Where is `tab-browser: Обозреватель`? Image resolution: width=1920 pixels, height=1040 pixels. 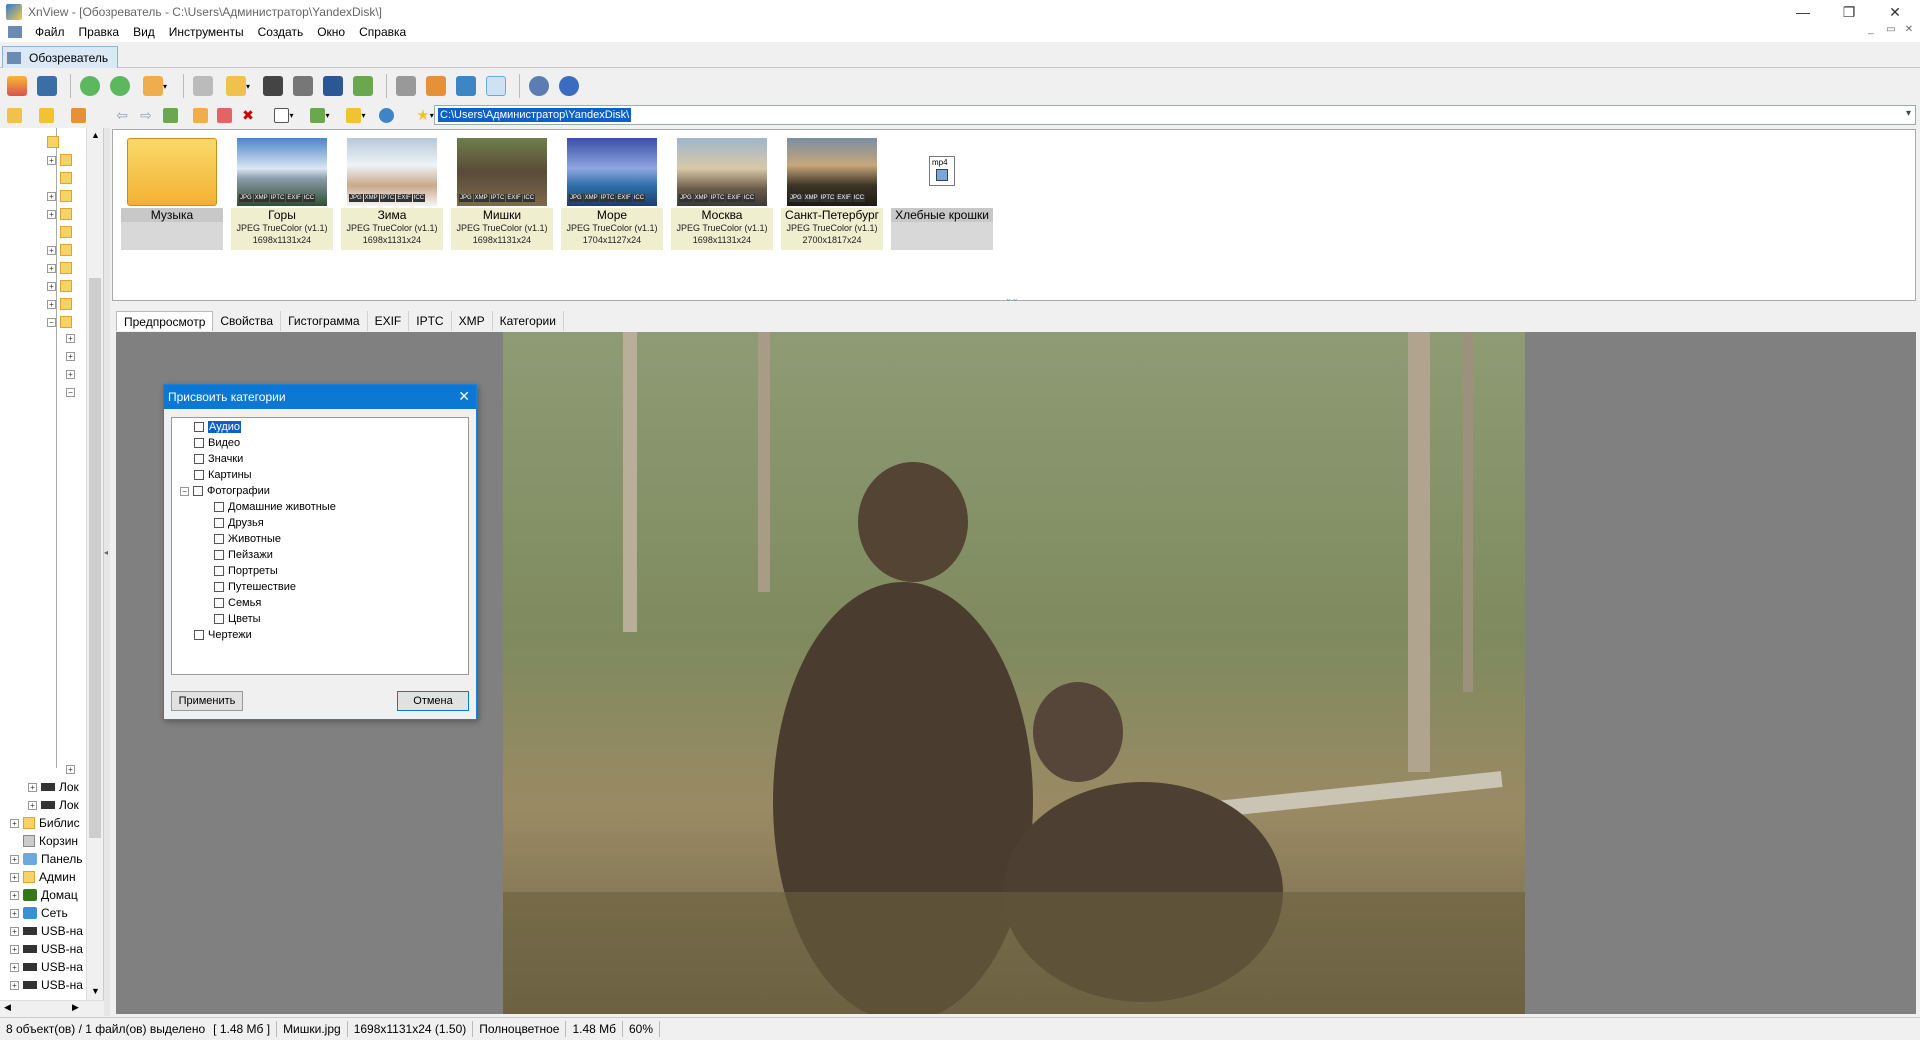 tab-browser: Обозреватель is located at coordinates (60, 57).